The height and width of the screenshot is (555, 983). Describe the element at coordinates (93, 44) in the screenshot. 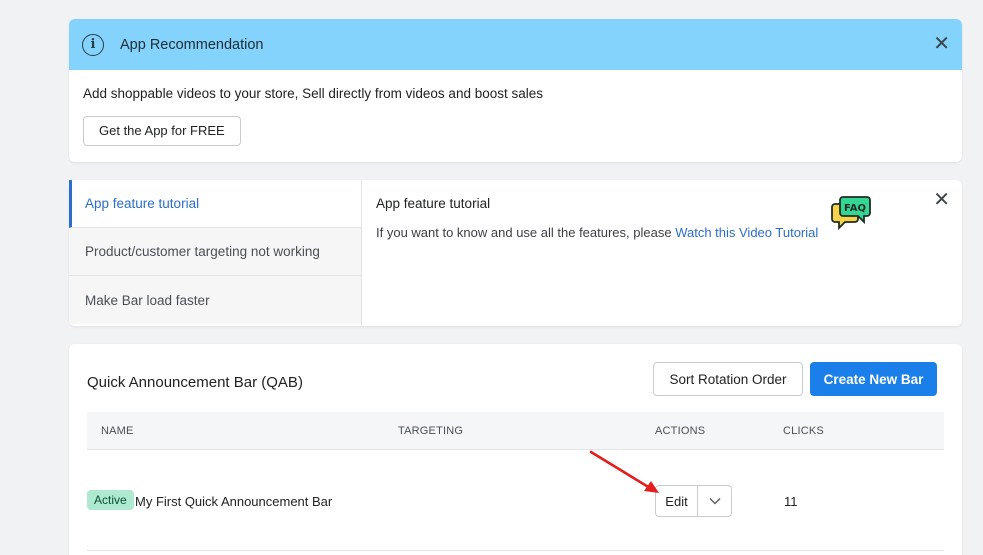

I see `info-icon: i` at that location.